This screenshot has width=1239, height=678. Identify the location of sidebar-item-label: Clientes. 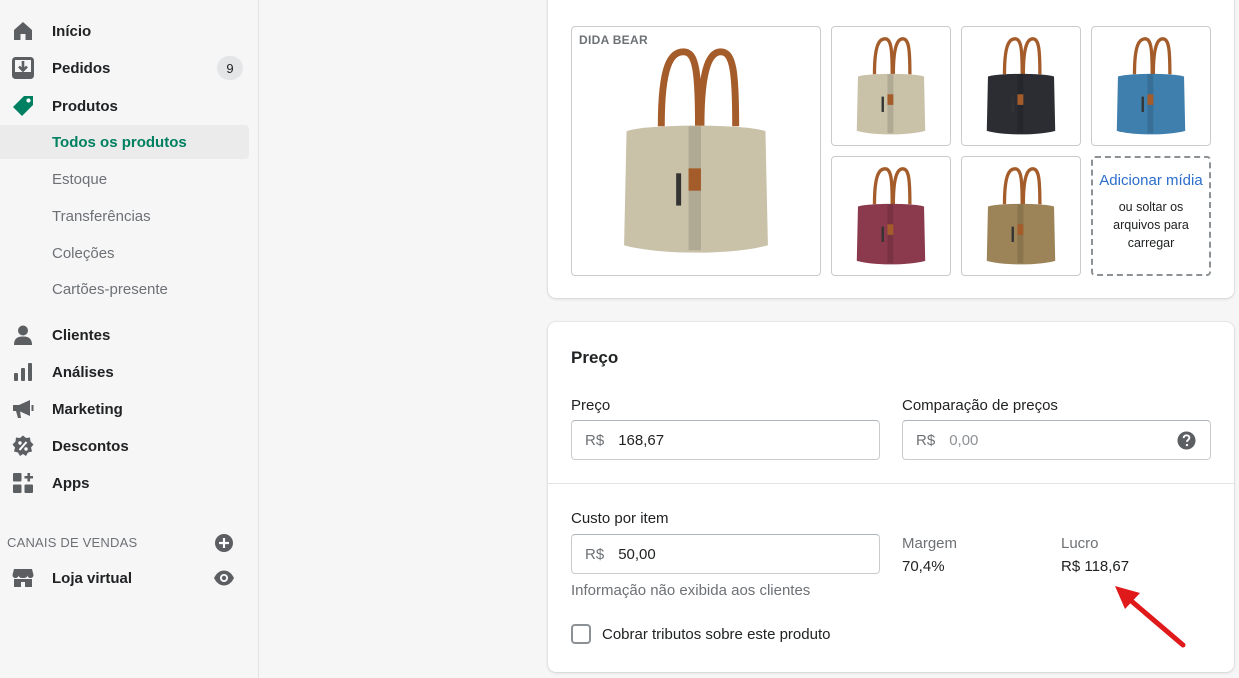
(81, 335).